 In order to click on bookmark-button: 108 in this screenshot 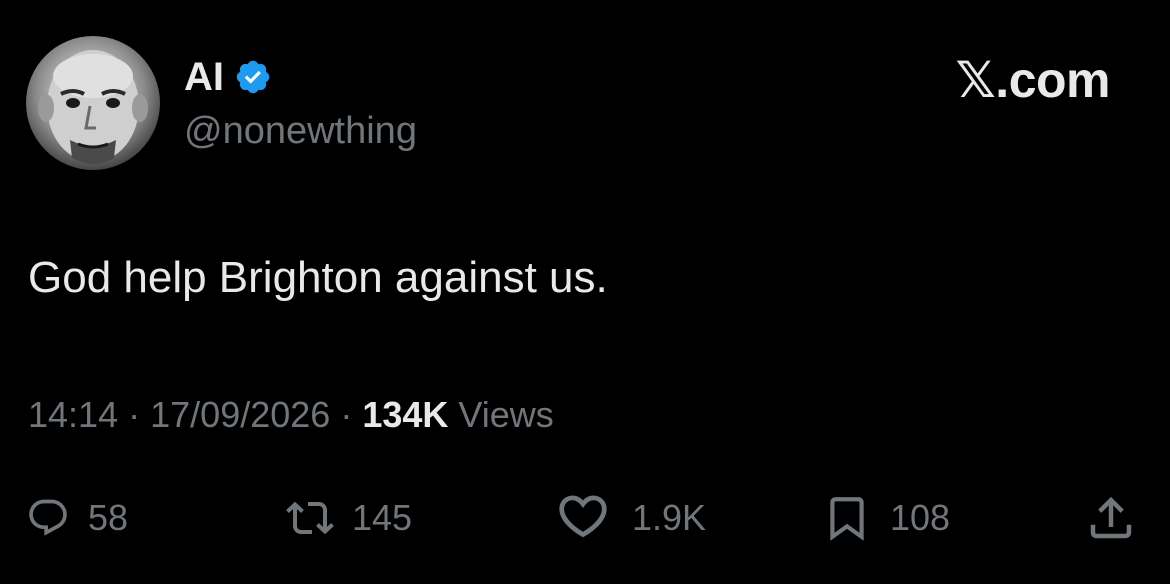, I will do `click(886, 518)`.